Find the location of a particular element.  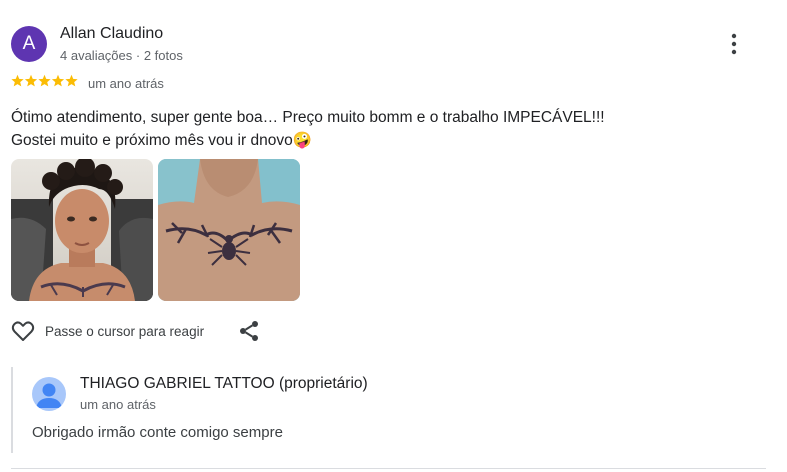

review-divider is located at coordinates (388, 468).